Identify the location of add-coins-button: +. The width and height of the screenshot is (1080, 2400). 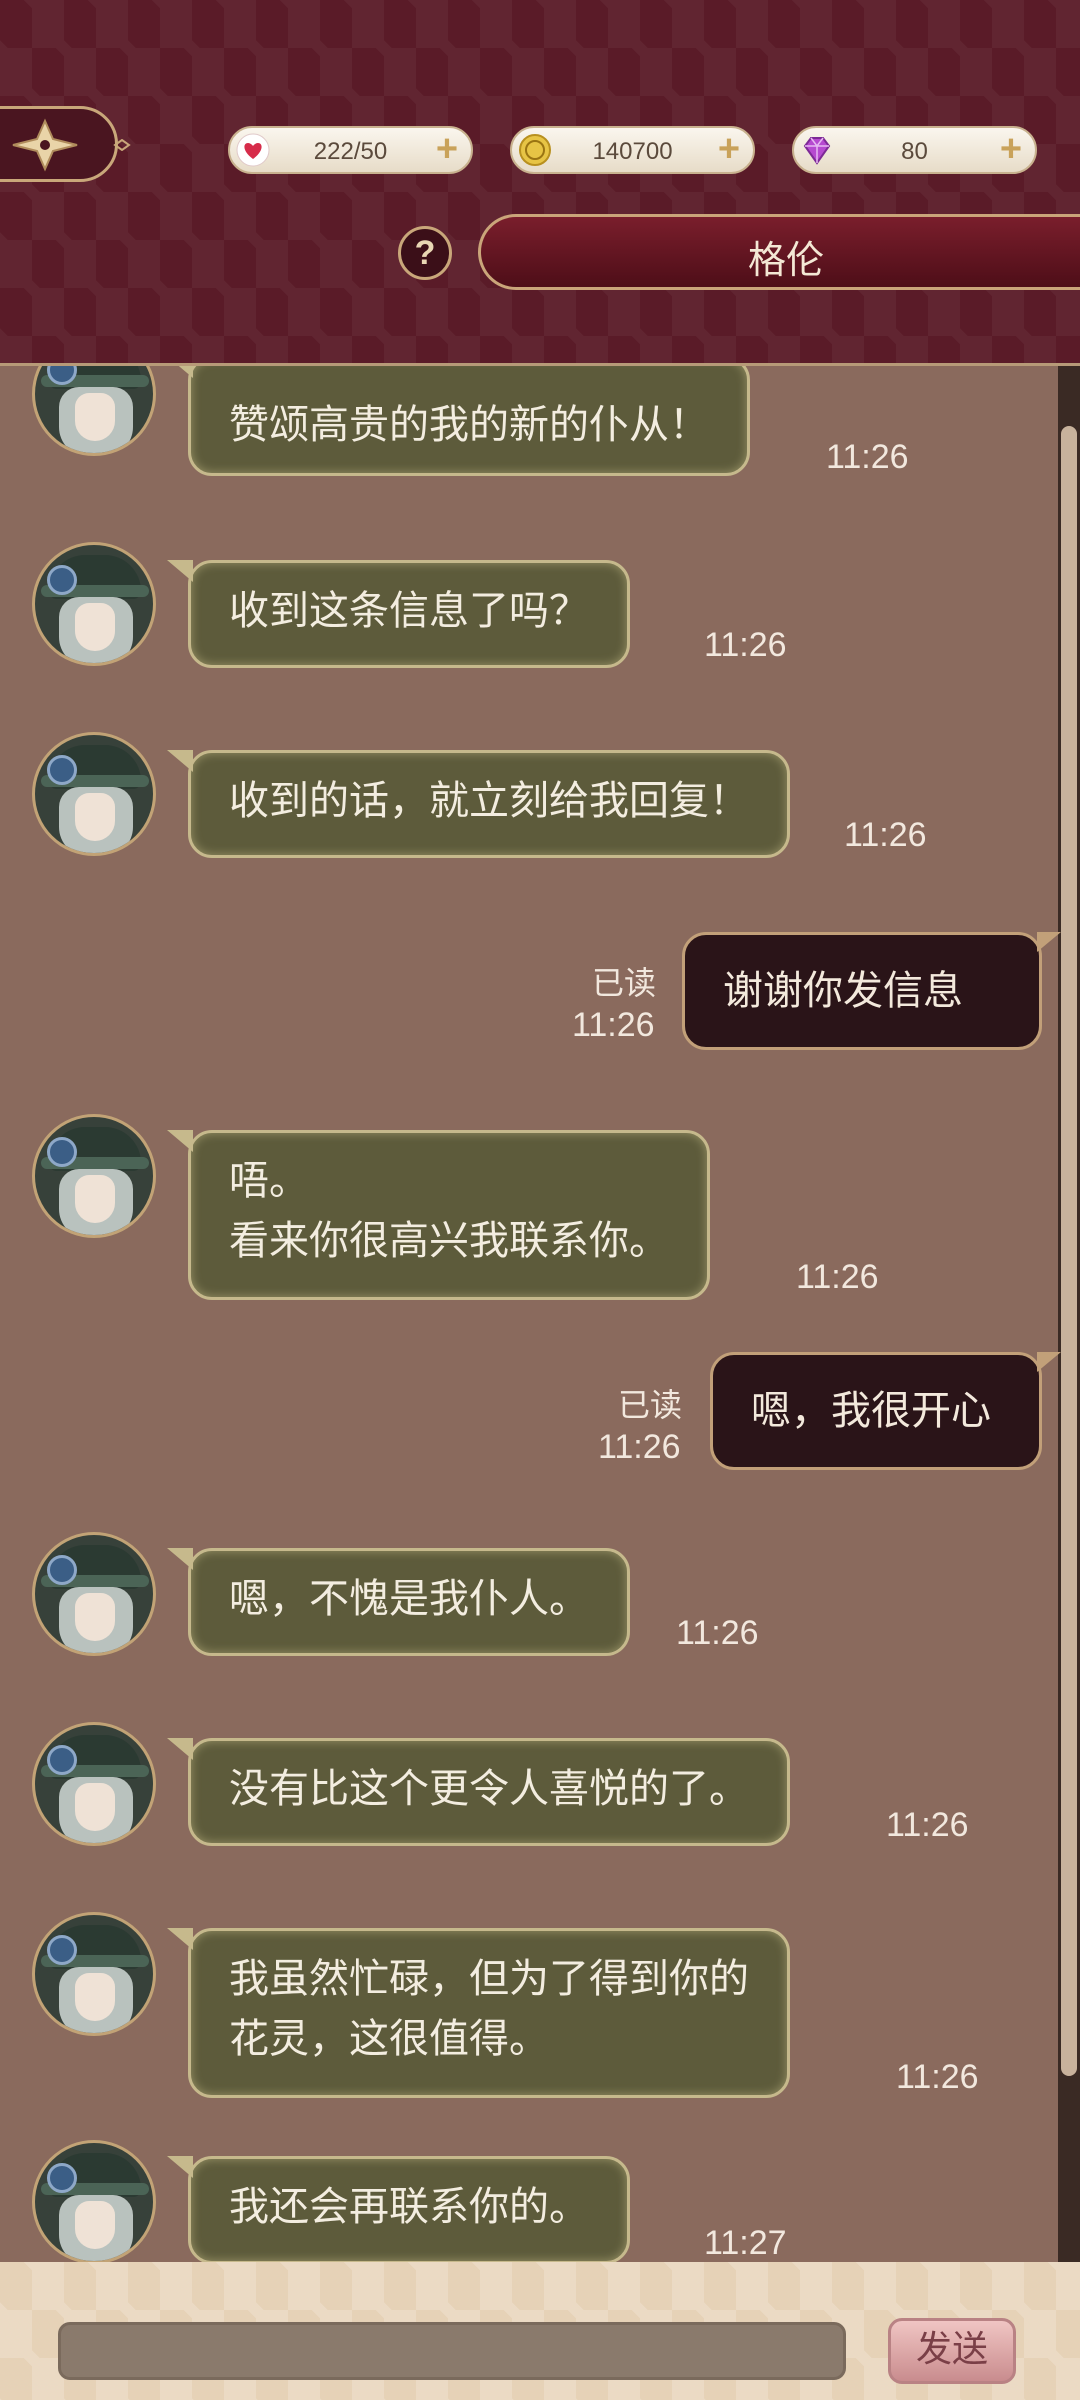
(729, 149).